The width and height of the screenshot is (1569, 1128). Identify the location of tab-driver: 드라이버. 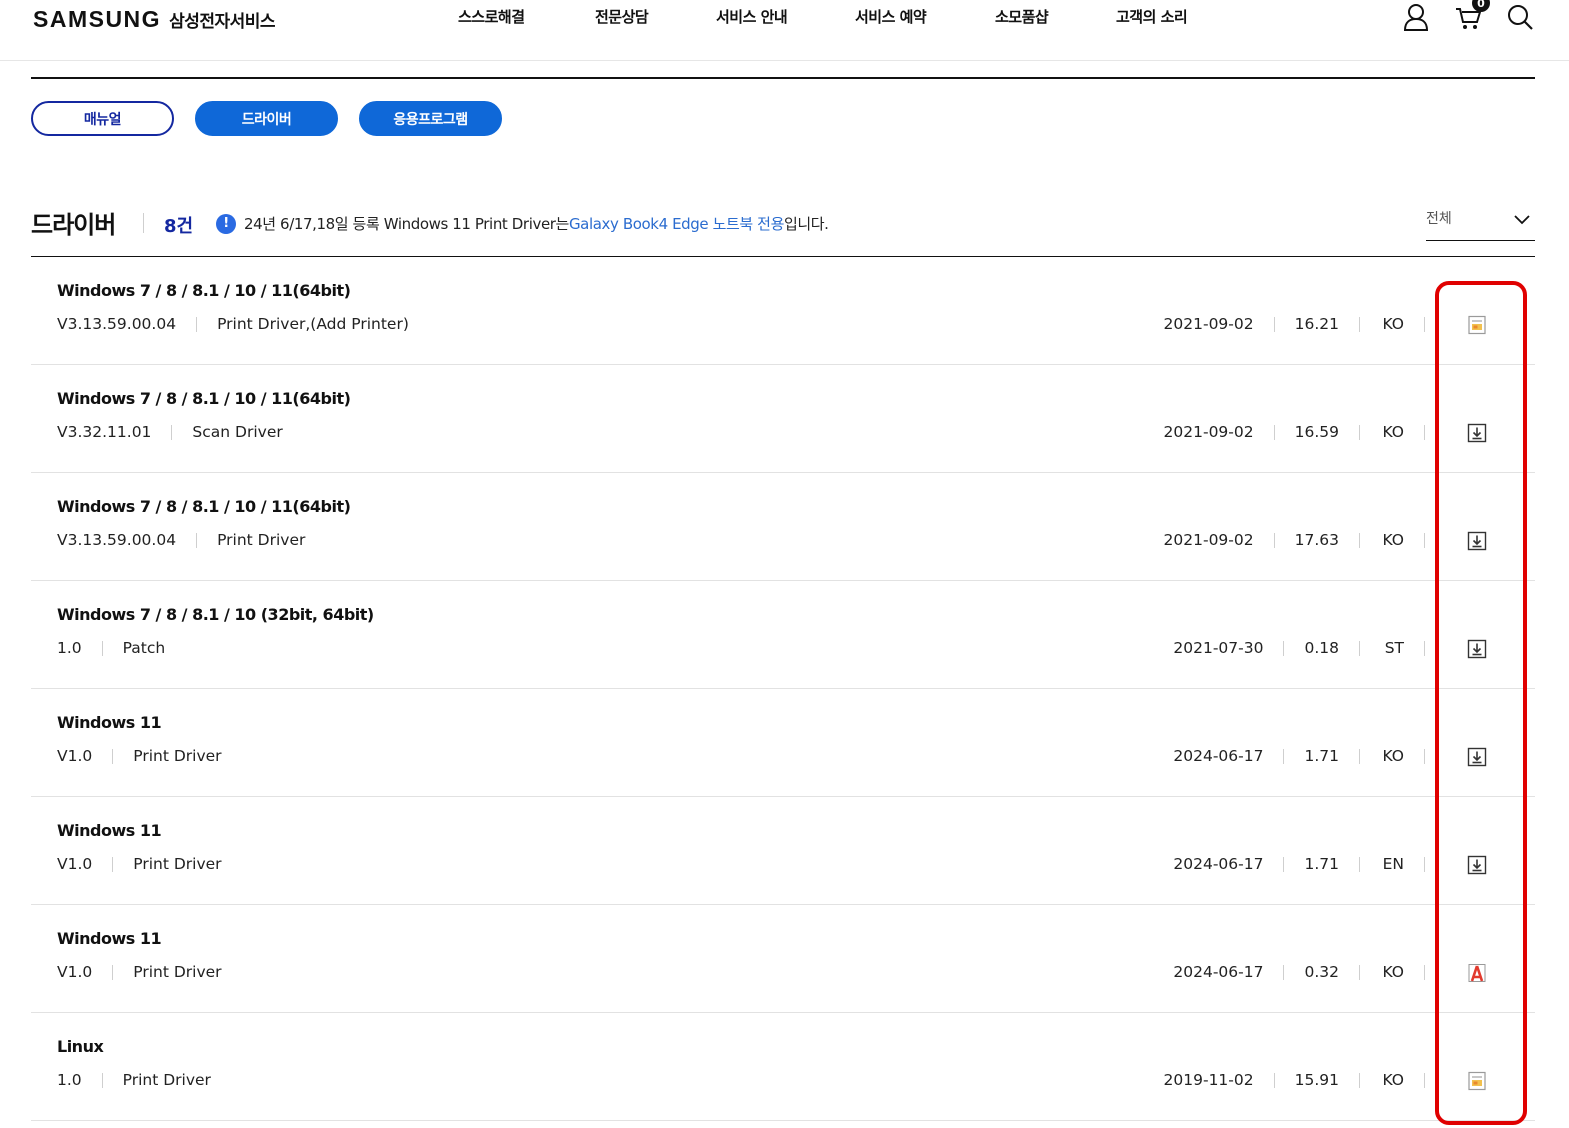
(266, 118).